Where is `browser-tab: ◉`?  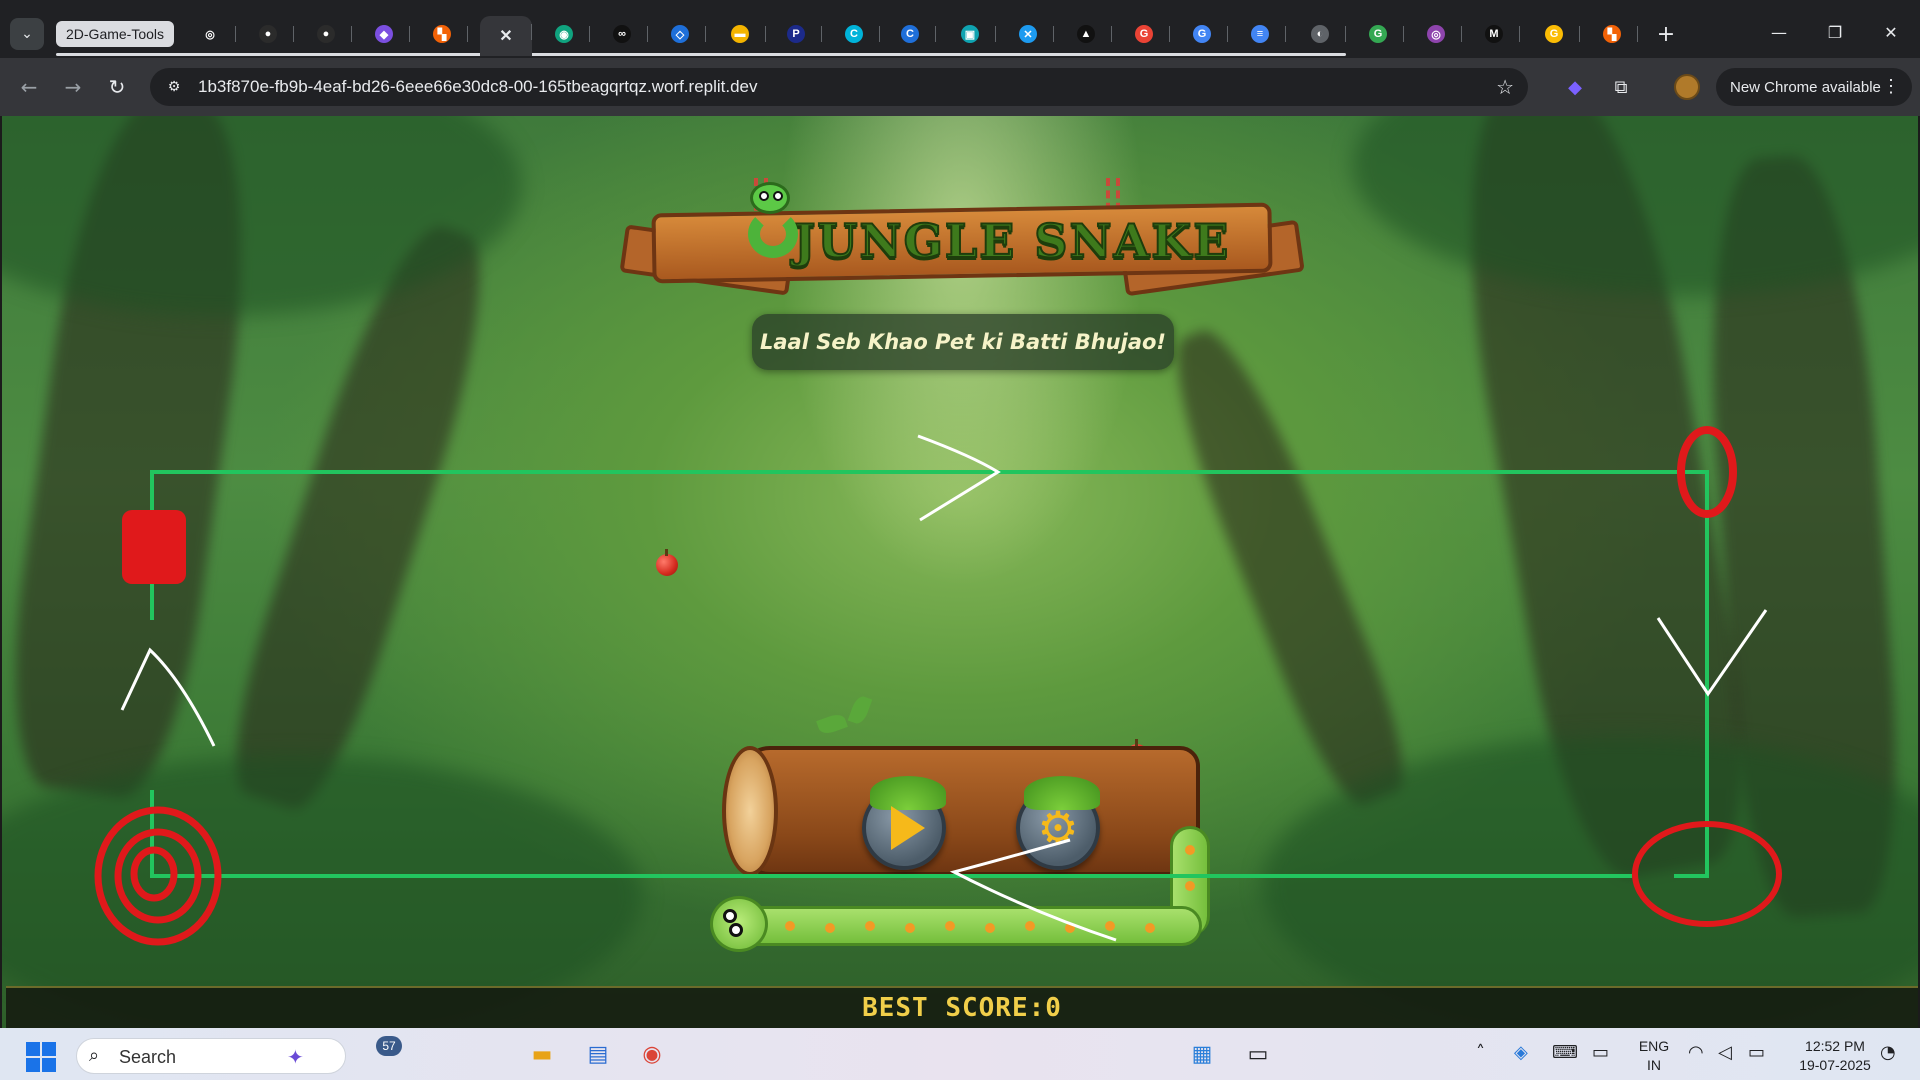
browser-tab: ◉ is located at coordinates (564, 34).